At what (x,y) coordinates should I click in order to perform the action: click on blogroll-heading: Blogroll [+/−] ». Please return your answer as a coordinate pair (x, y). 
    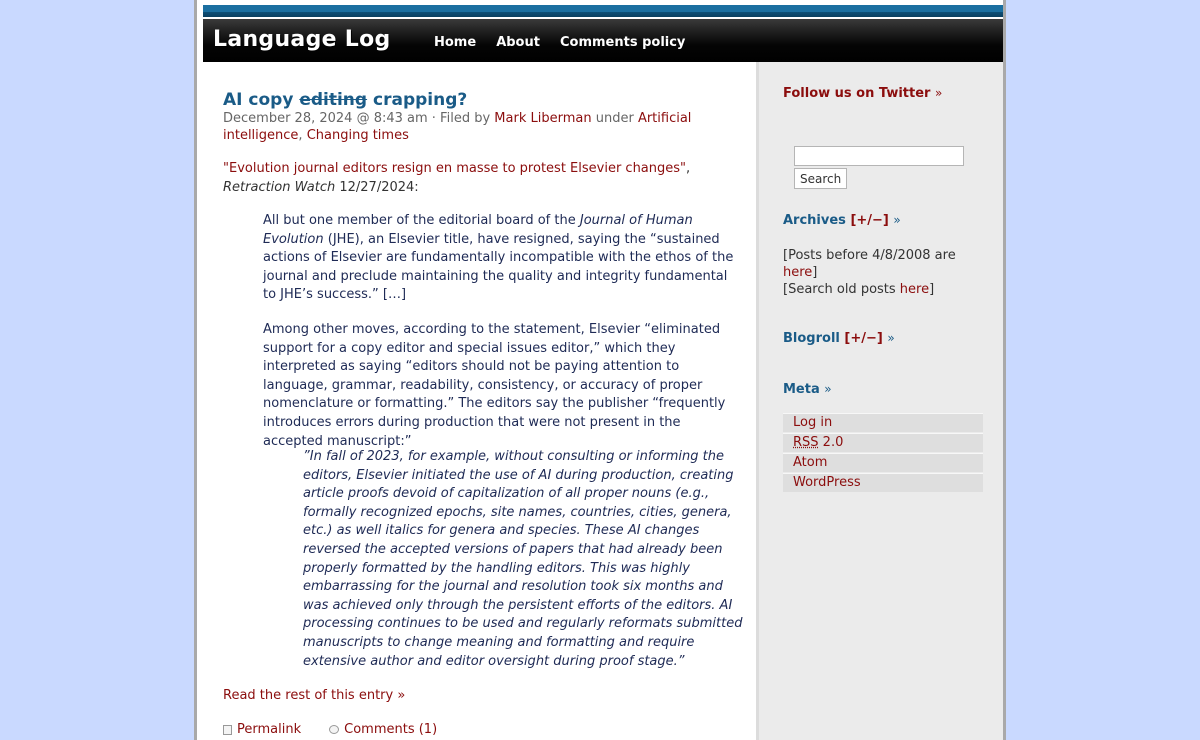
    Looking at the image, I should click on (839, 338).